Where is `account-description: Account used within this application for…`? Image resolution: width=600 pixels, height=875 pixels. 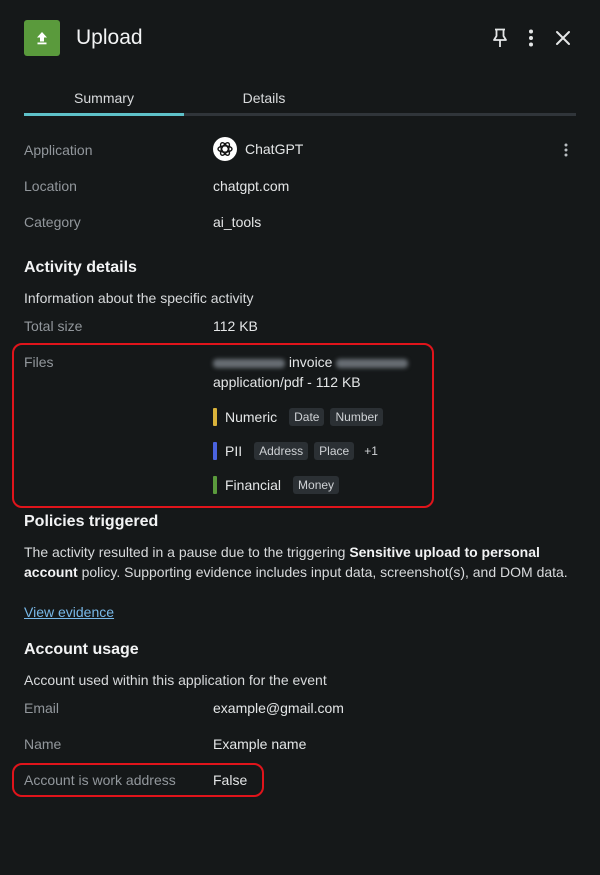 account-description: Account used within this application for… is located at coordinates (175, 680).